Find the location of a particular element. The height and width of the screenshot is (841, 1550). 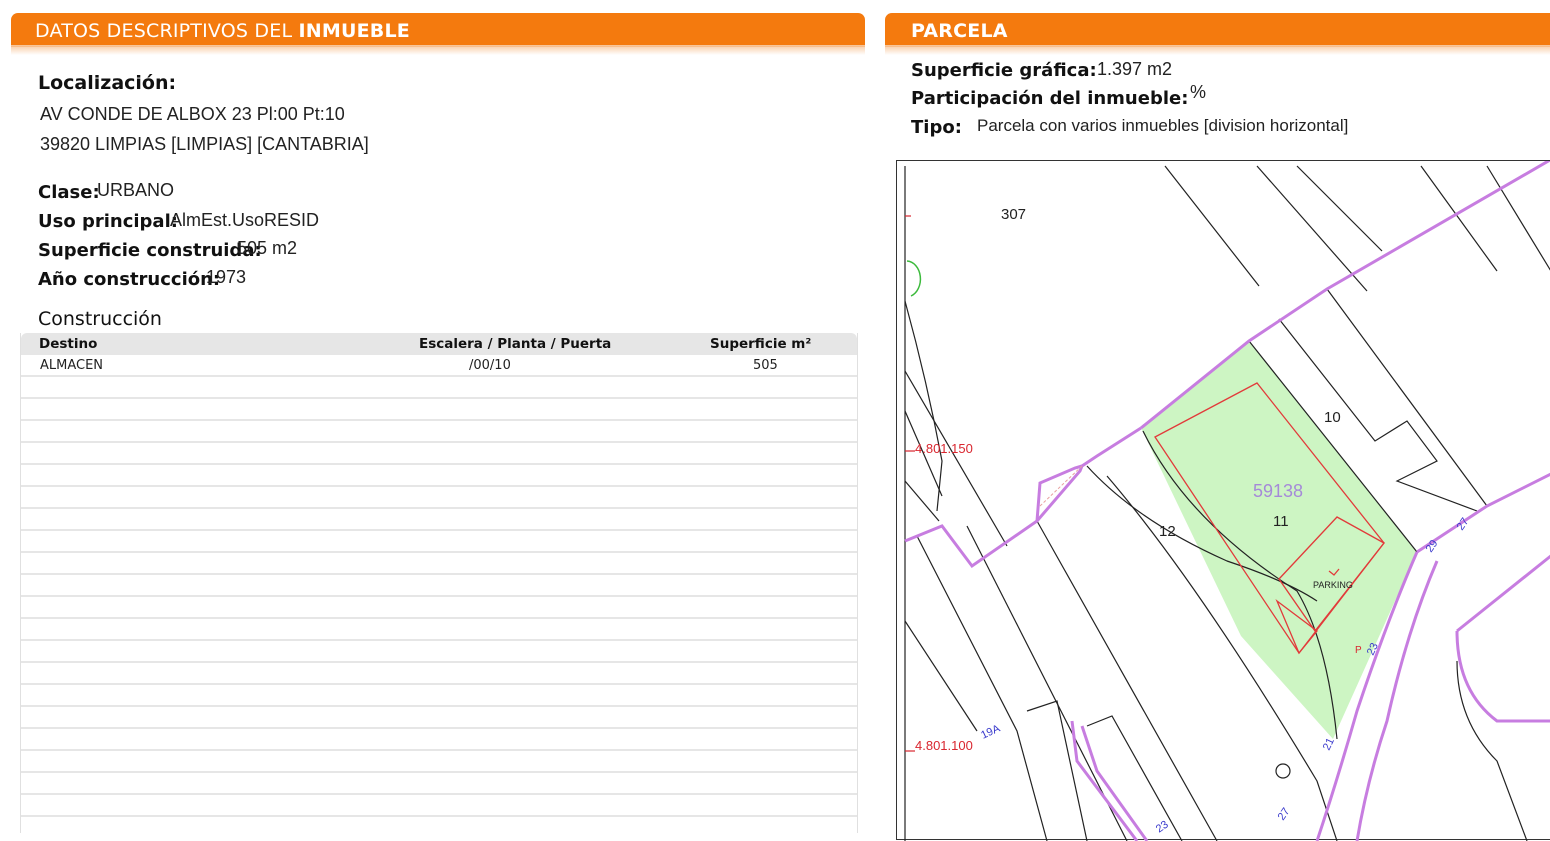

tipo-label: Tipo: is located at coordinates (936, 127).